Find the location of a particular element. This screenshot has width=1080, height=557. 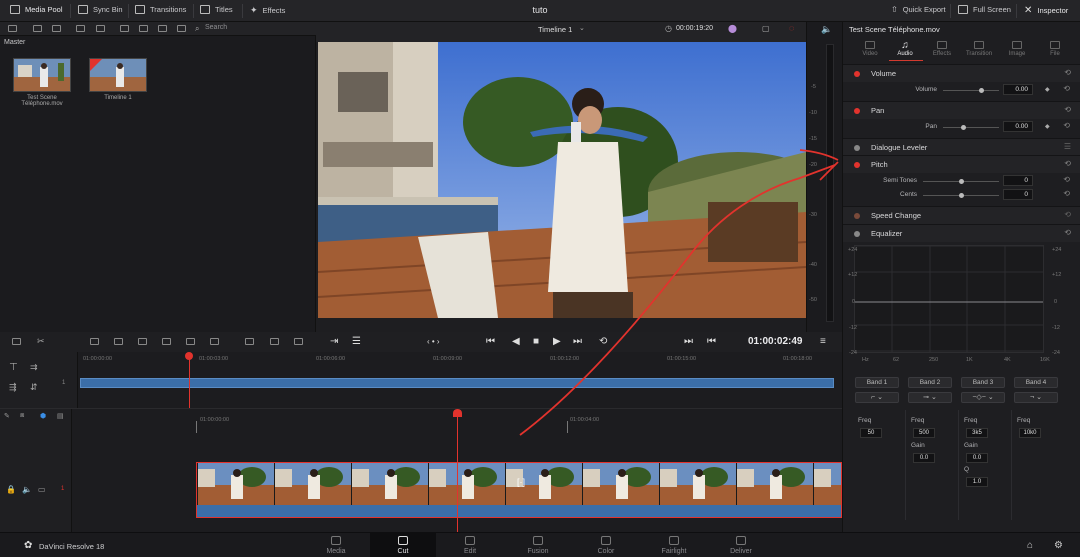

page-tab-cut: Cut is located at coordinates (403, 545).